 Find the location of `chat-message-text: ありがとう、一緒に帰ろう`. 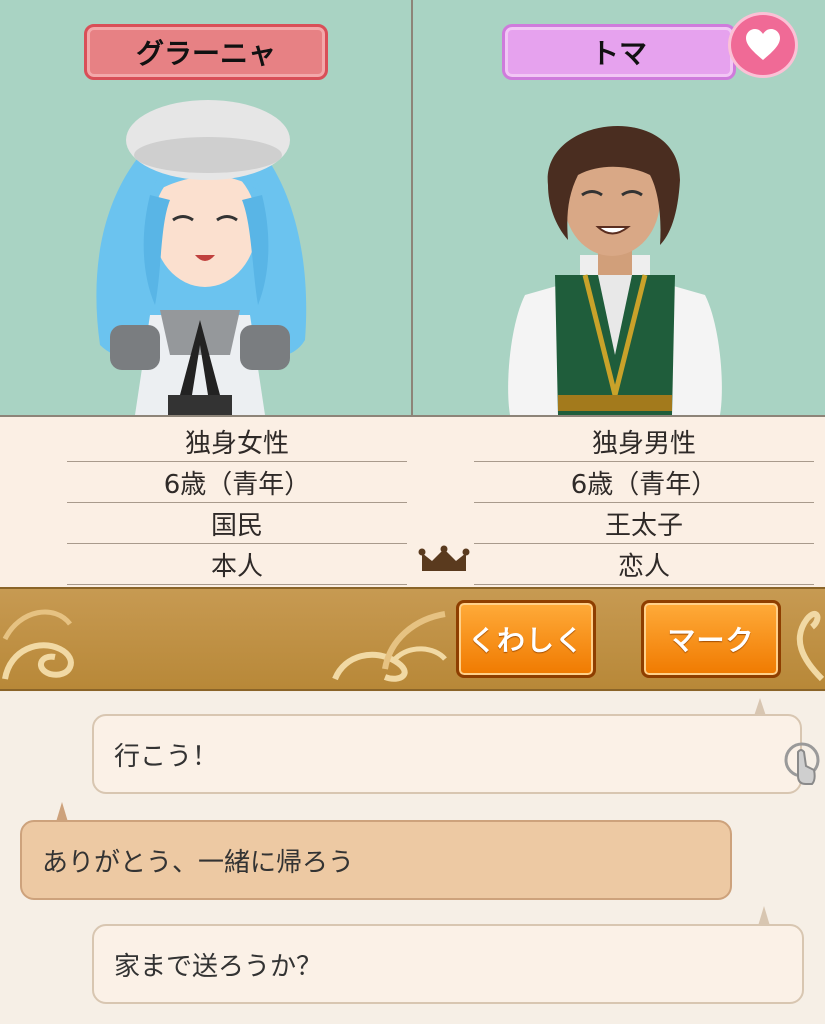

chat-message-text: ありがとう、一緒に帰ろう is located at coordinates (198, 862).